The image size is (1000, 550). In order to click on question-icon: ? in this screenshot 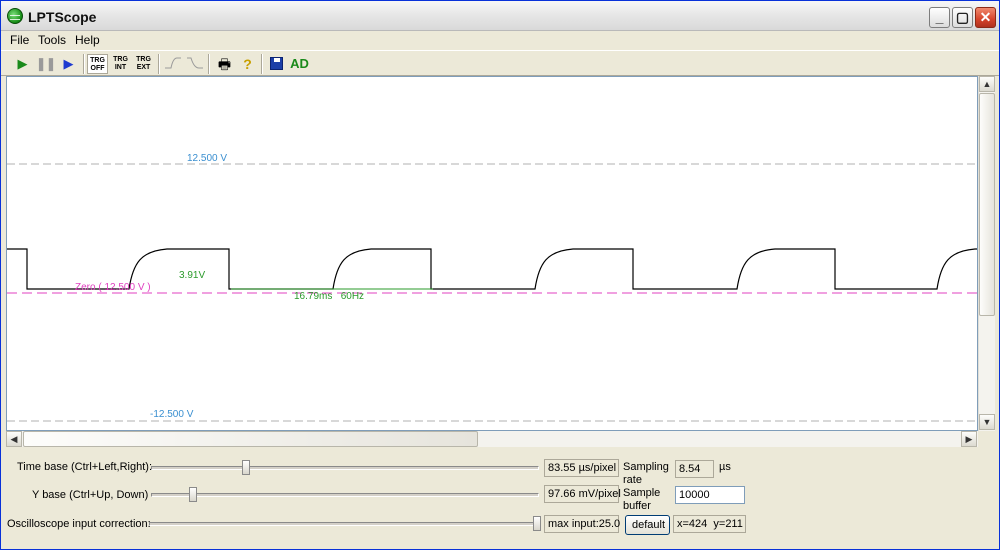, I will do `click(247, 64)`.